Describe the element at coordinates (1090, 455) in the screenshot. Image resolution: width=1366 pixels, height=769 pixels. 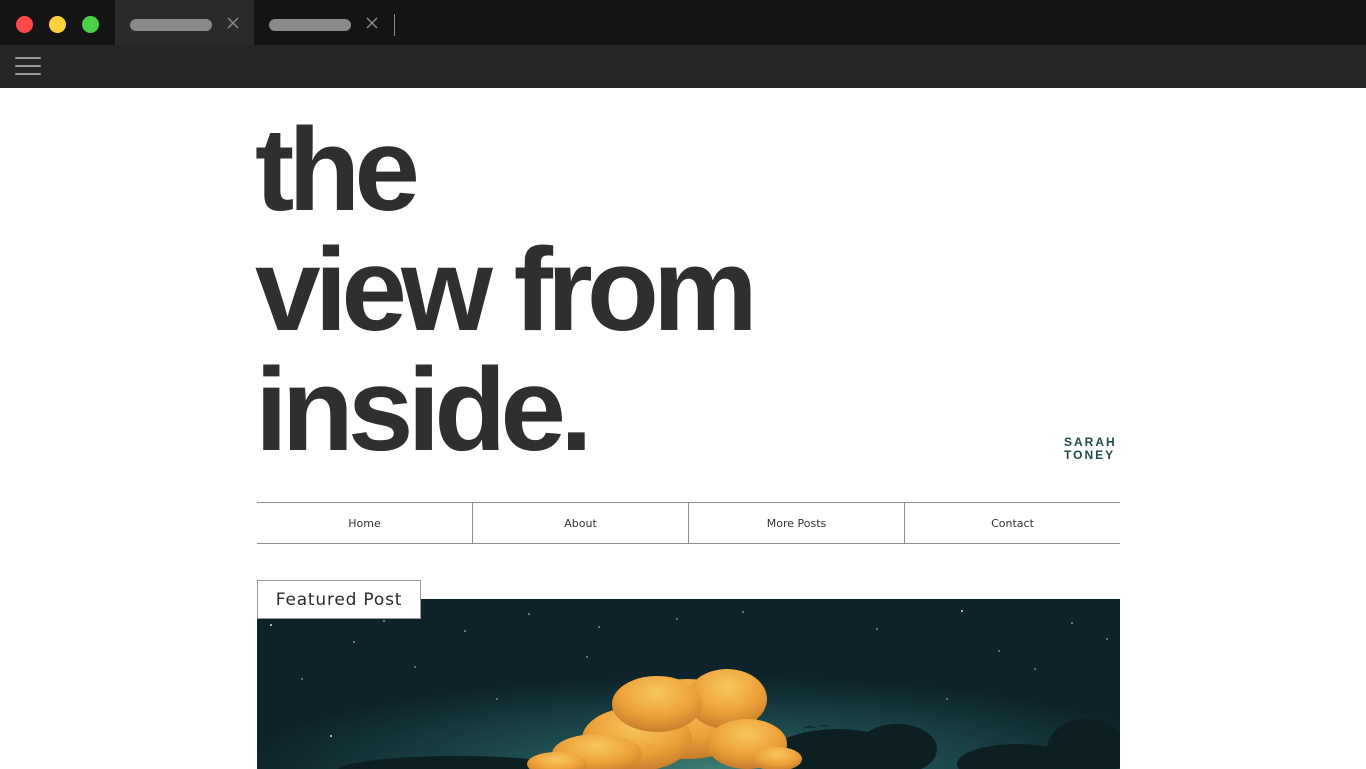
I see `logo-line-2: TONEY` at that location.